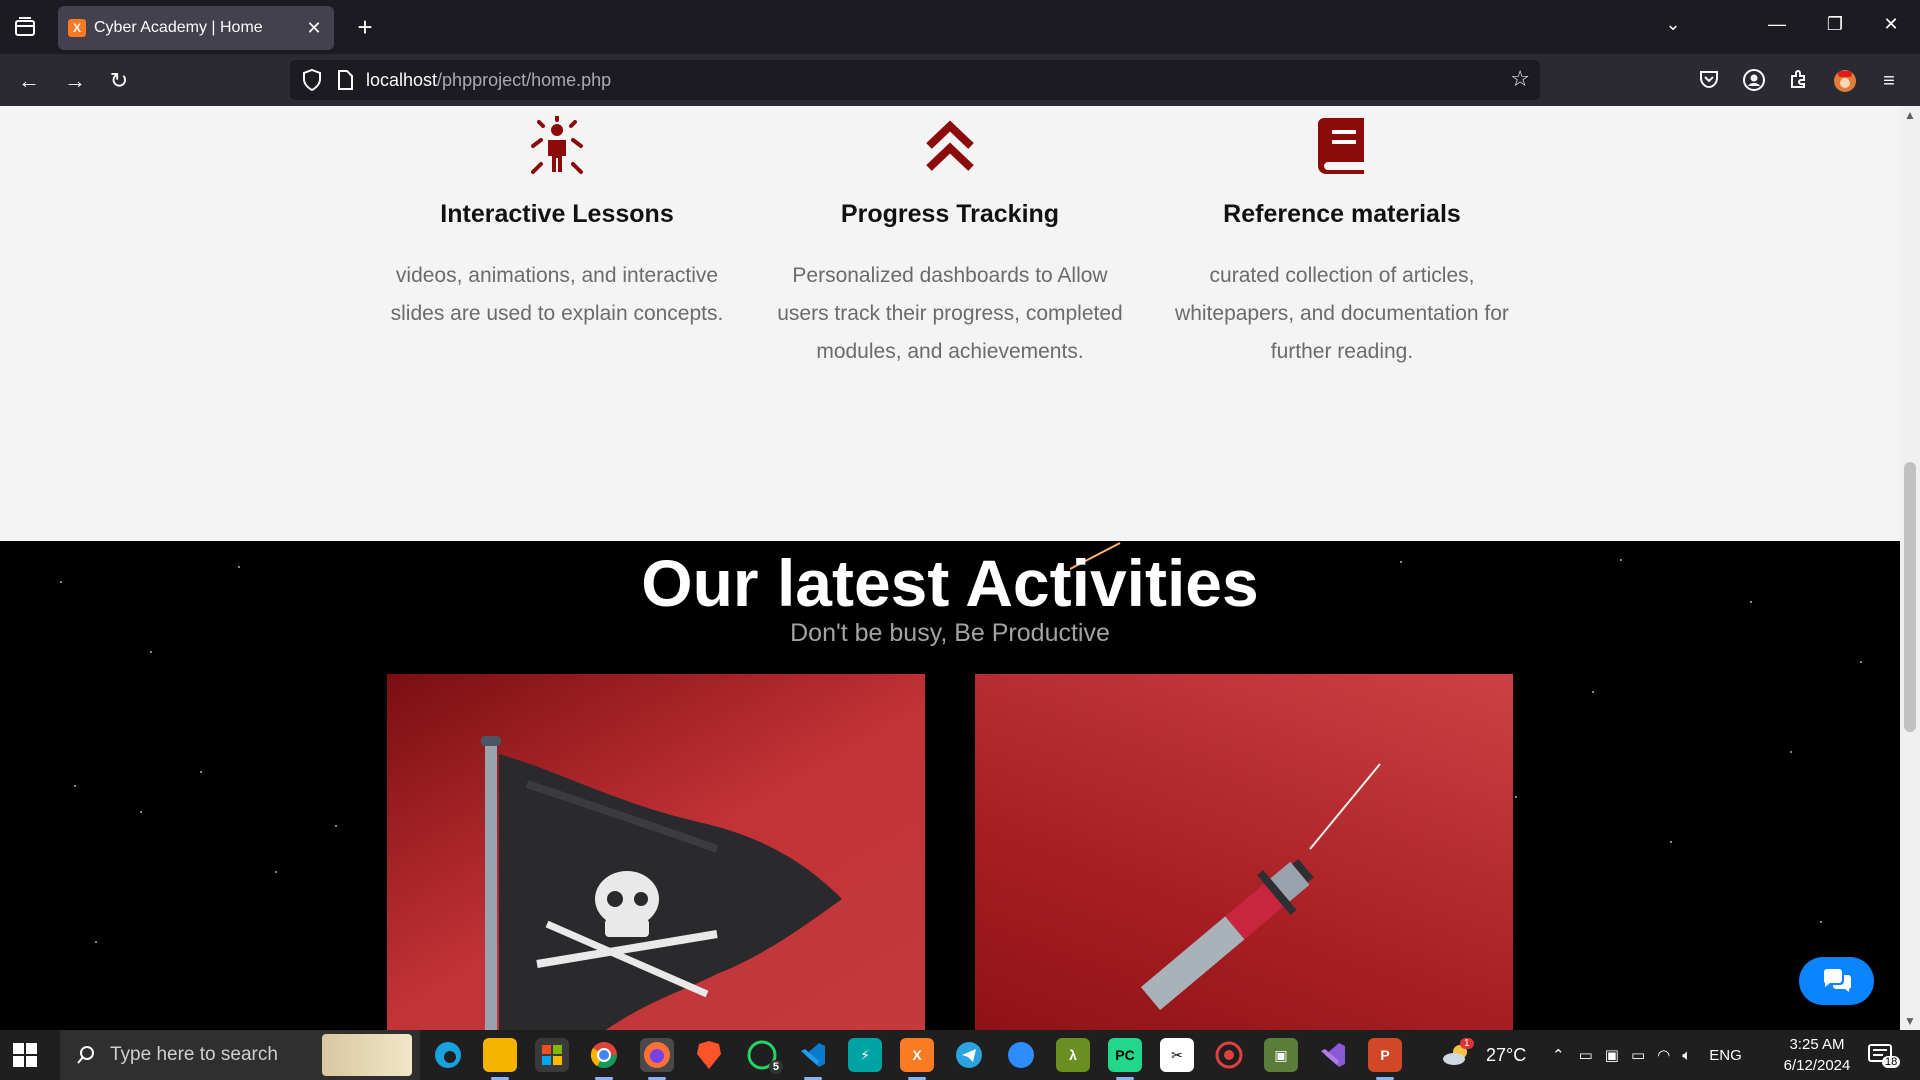  I want to click on url-host: localhost, so click(402, 80).